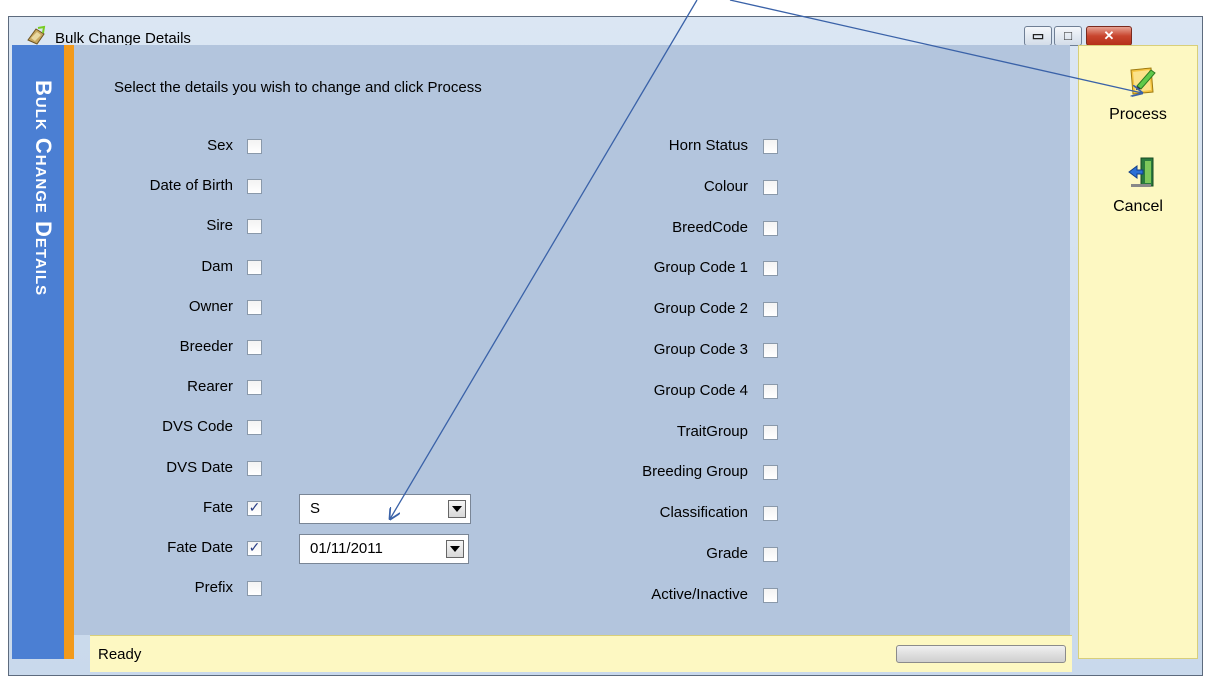 Image resolution: width=1209 pixels, height=678 pixels. I want to click on horn-status-checkbox, so click(770, 146).